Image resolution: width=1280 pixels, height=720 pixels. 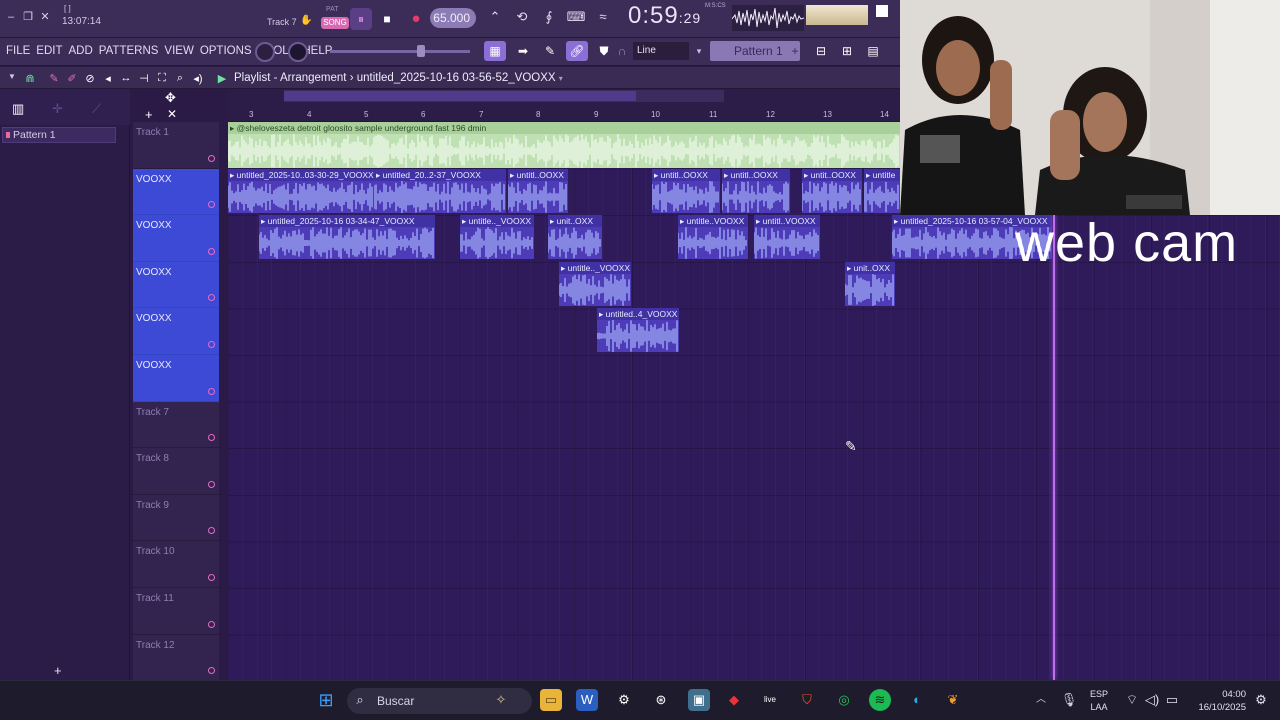 What do you see at coordinates (28, 17) in the screenshot?
I see `maximize-icon: ❐` at bounding box center [28, 17].